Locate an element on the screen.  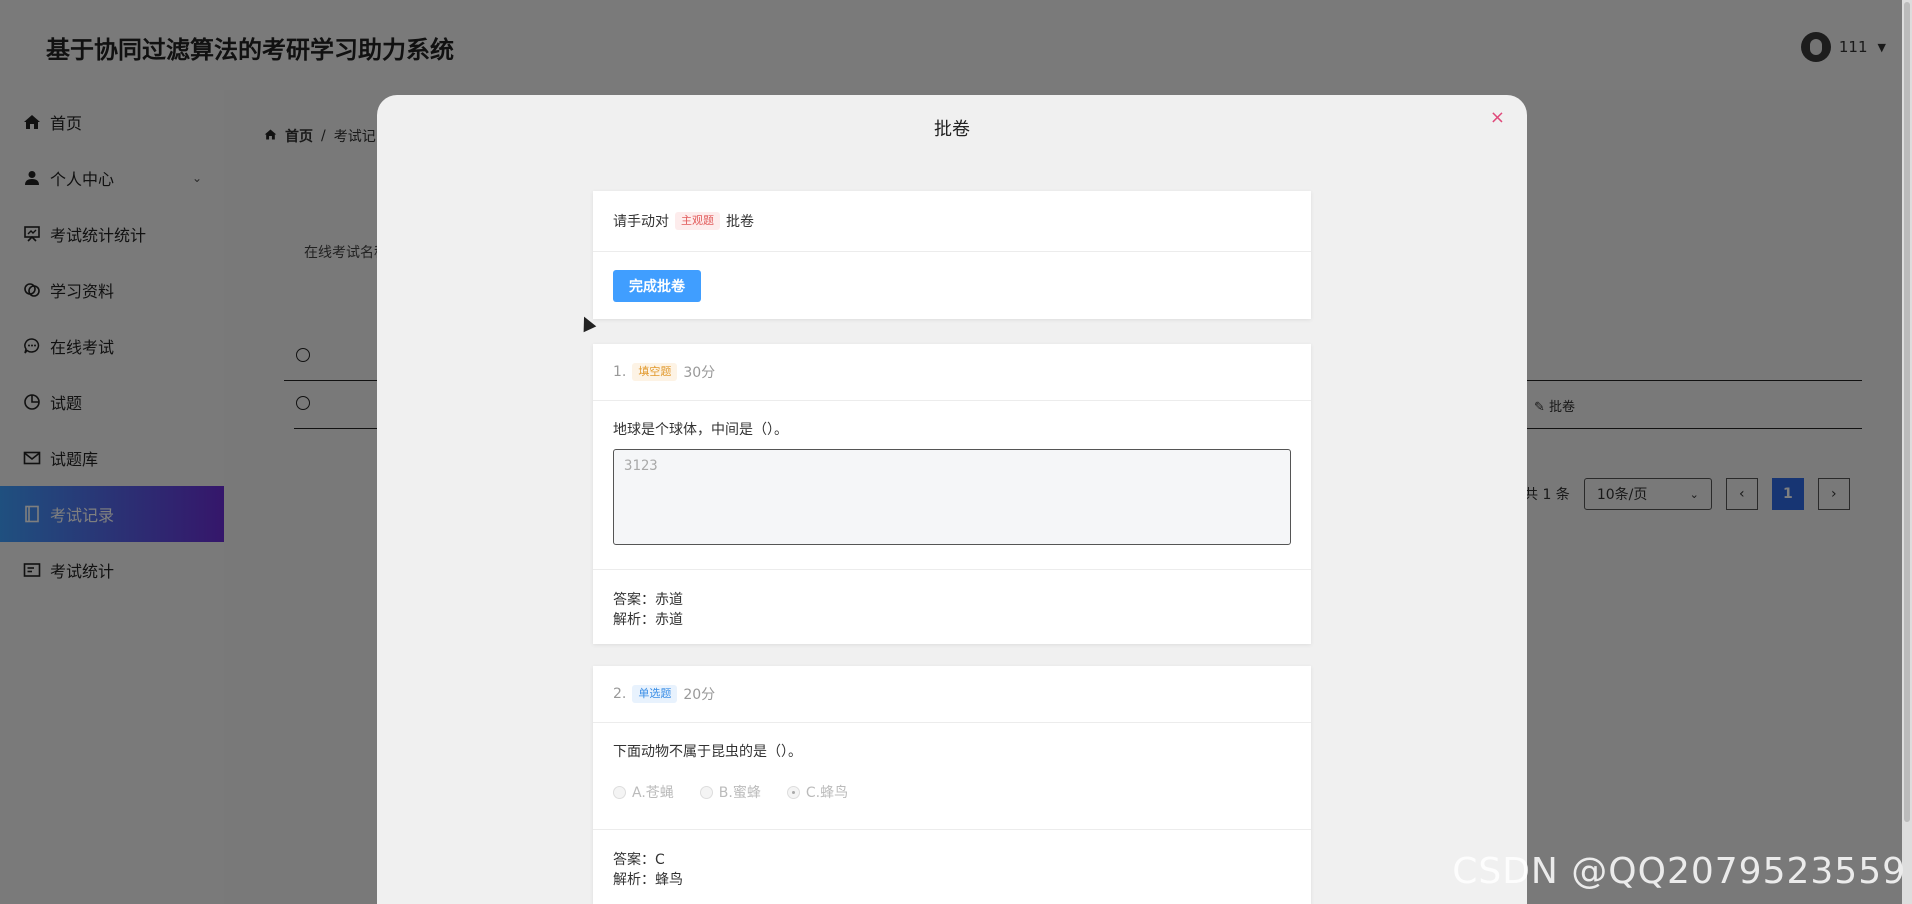
option-a: A.苍蝇 is located at coordinates (643, 792).